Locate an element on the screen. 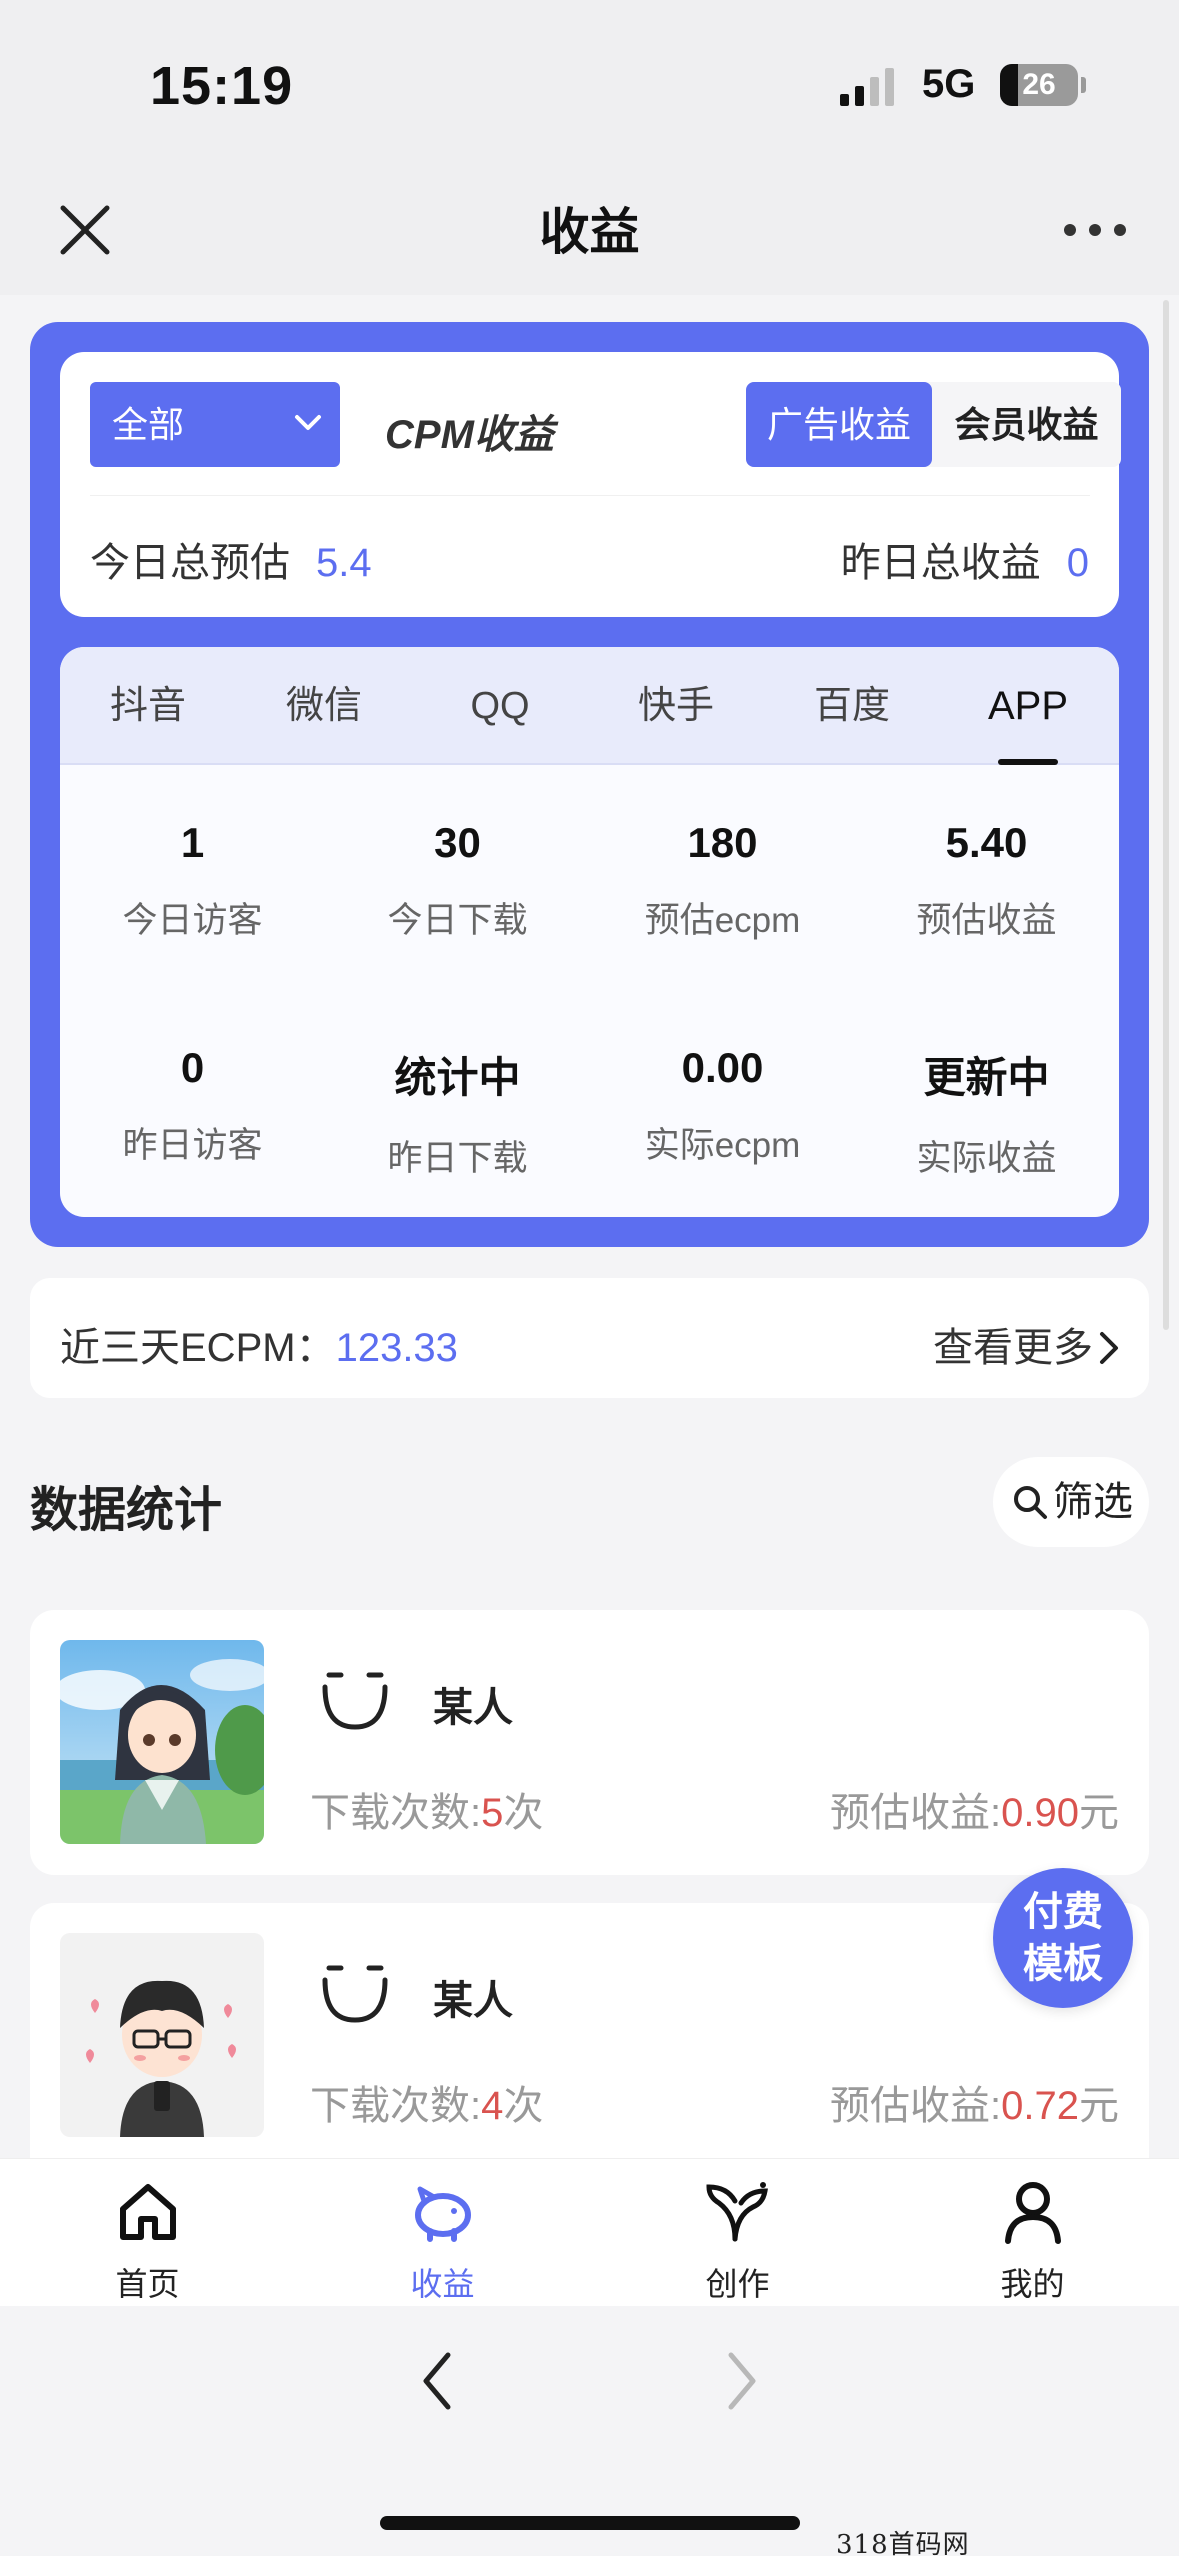 The width and height of the screenshot is (1179, 2556). stat-actual-revenue: 更新中 实际收益 is located at coordinates (986, 1116).